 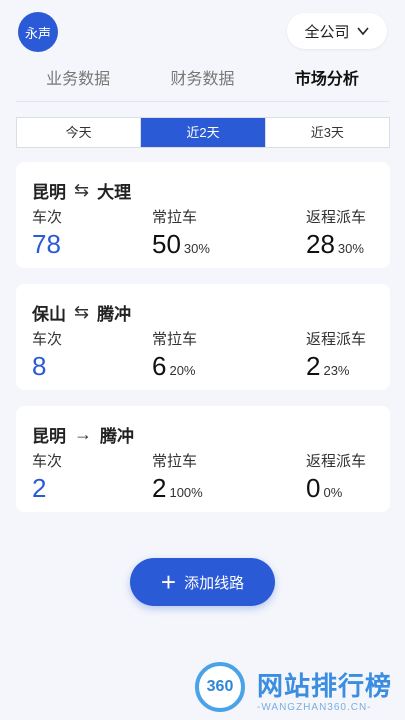 I want to click on route-title: 昆明 ⇆ 大理, so click(x=81, y=190).